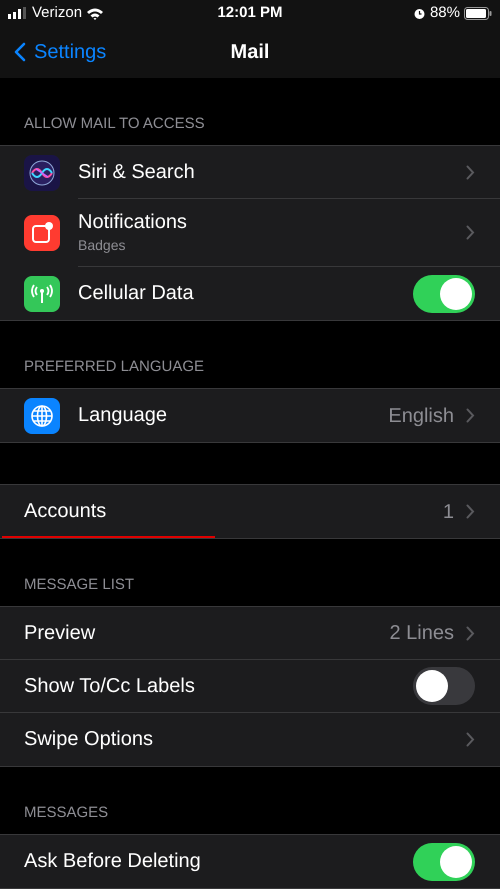 This screenshot has width=500, height=889. What do you see at coordinates (250, 233) in the screenshot?
I see `settings-row: Notifications Badges` at bounding box center [250, 233].